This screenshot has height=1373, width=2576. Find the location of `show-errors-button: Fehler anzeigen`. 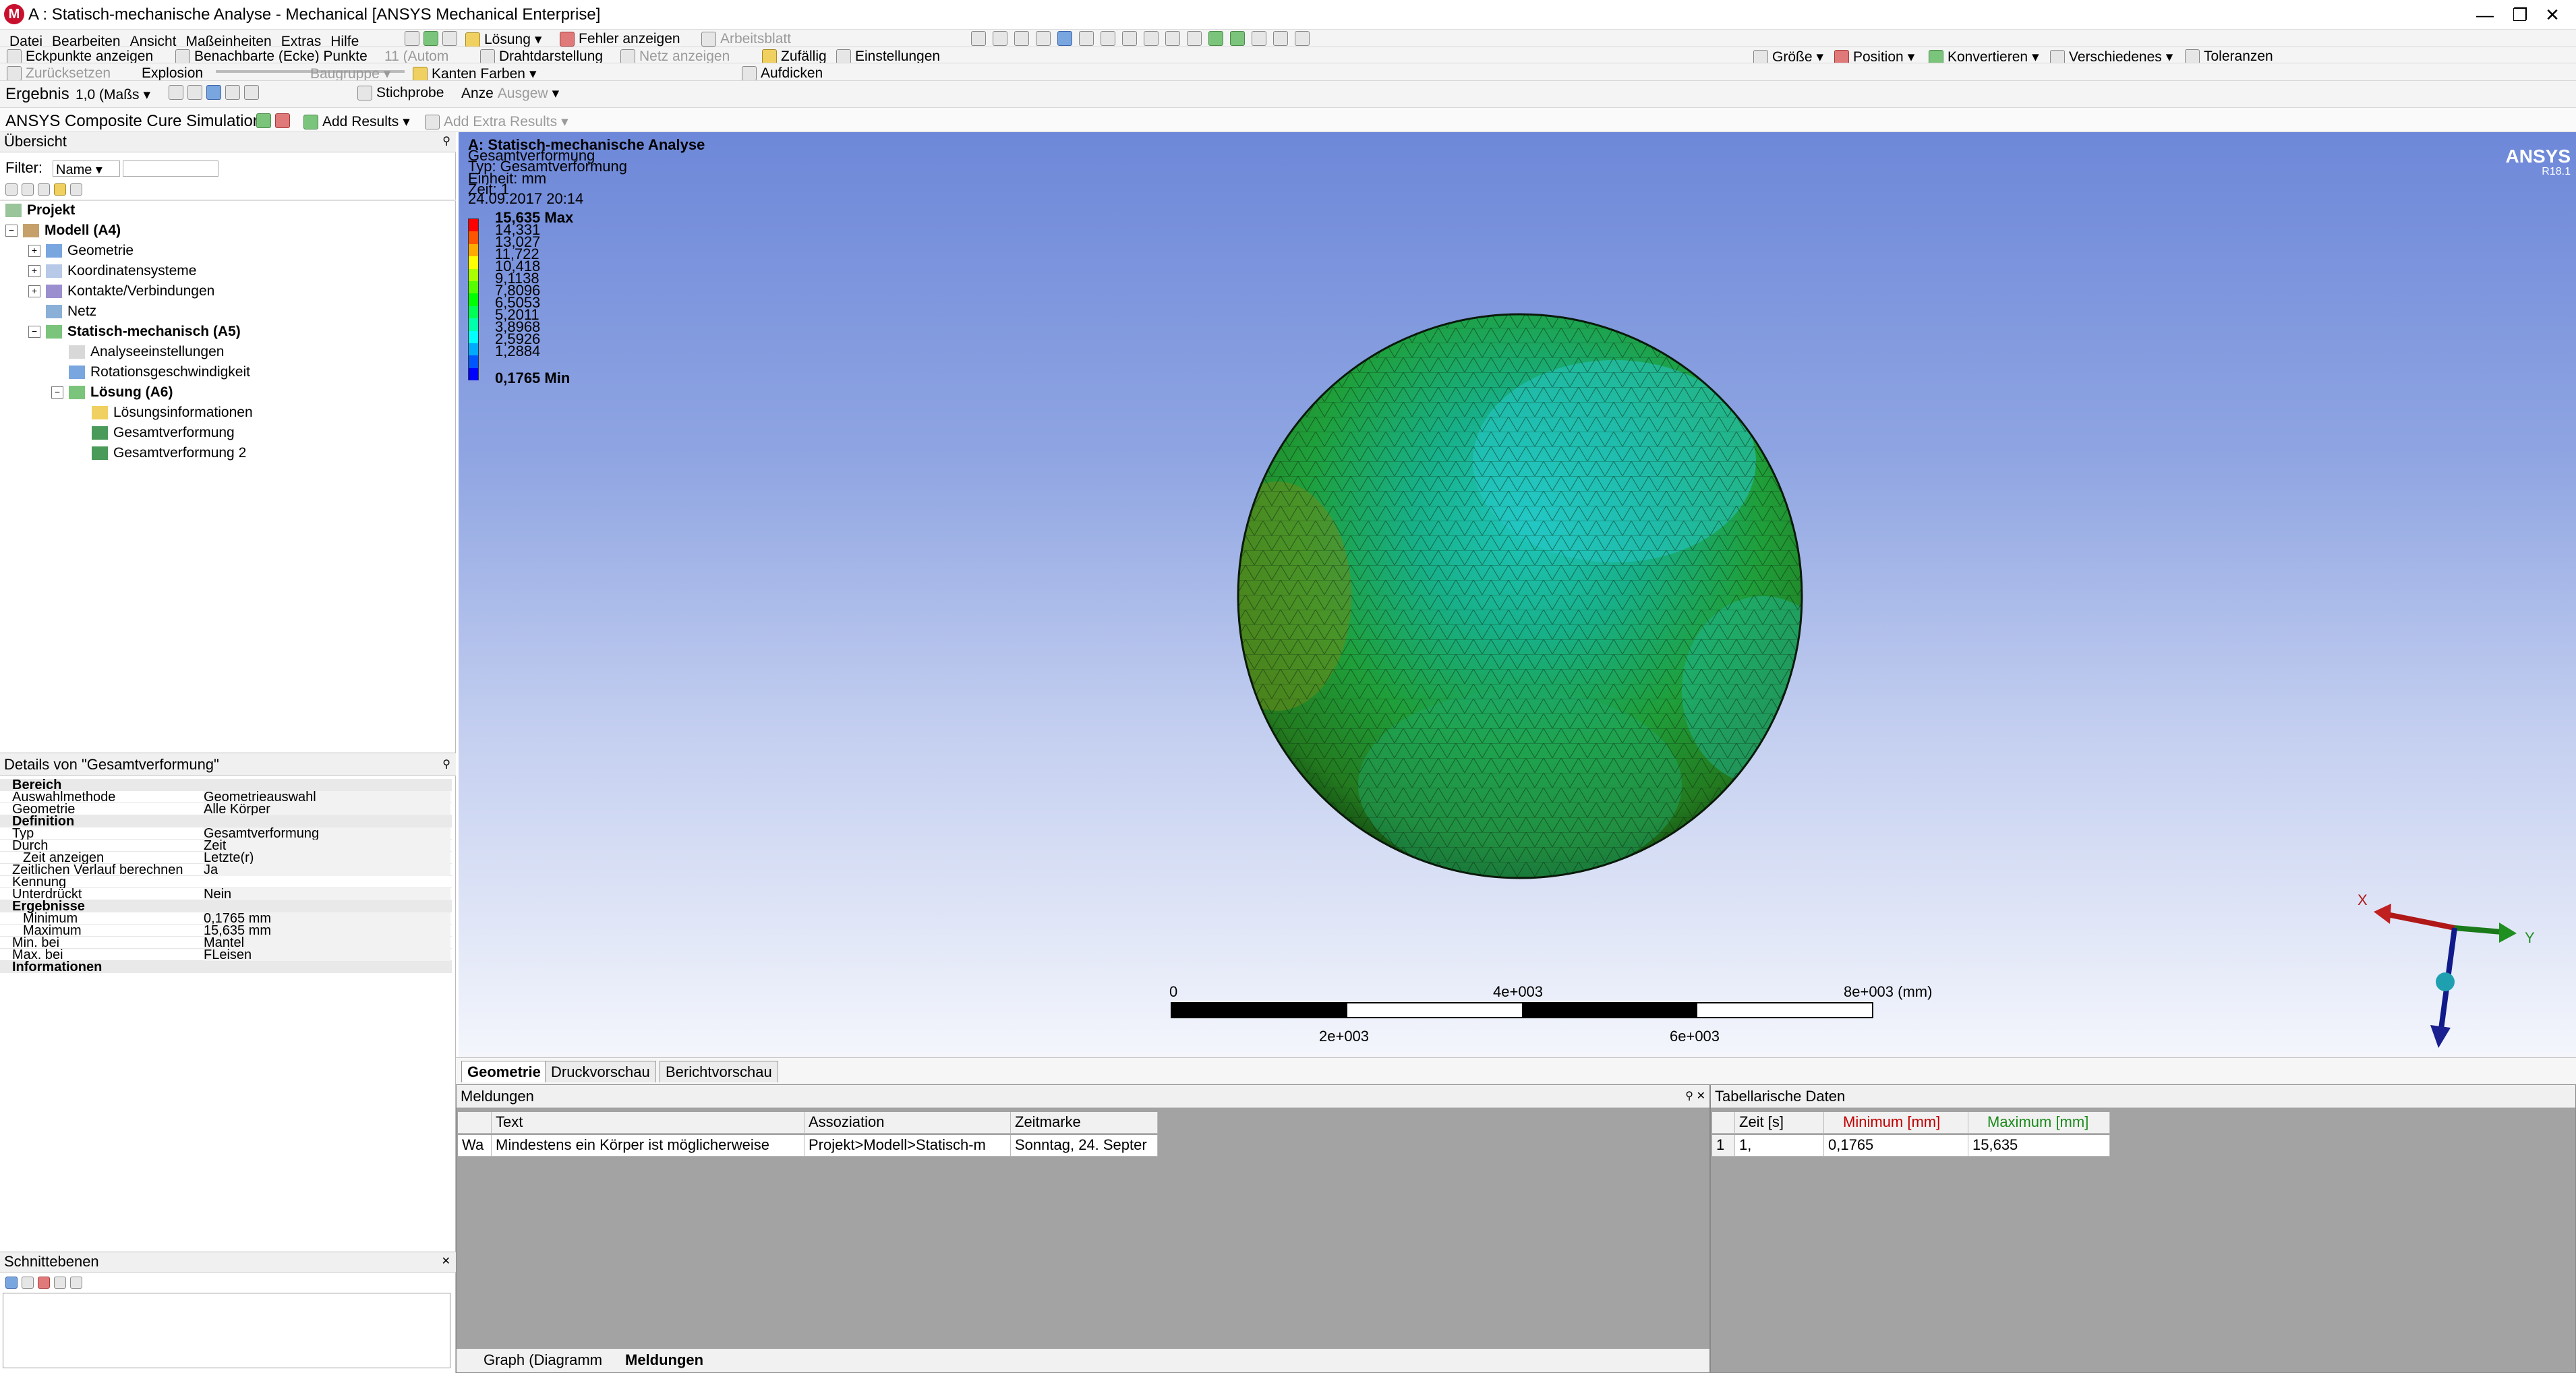

show-errors-button: Fehler anzeigen is located at coordinates (620, 39).